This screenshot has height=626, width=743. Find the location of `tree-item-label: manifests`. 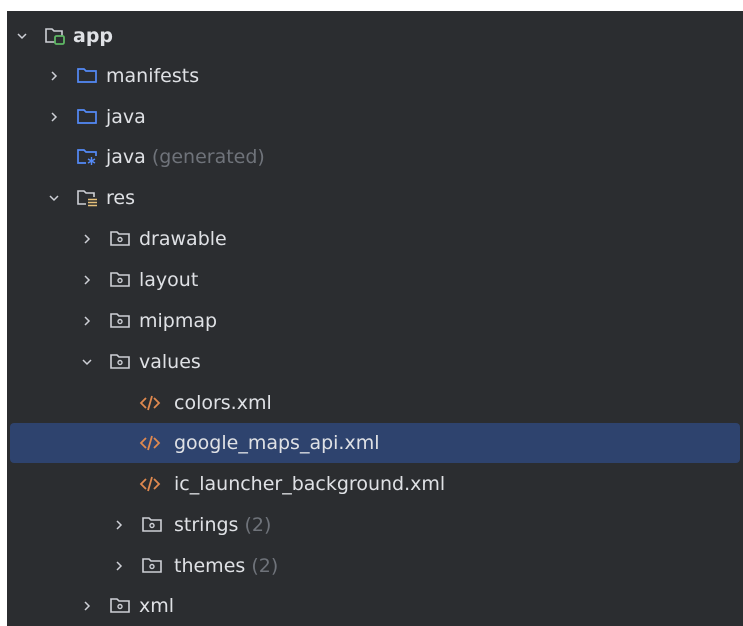

tree-item-label: manifests is located at coordinates (153, 76).